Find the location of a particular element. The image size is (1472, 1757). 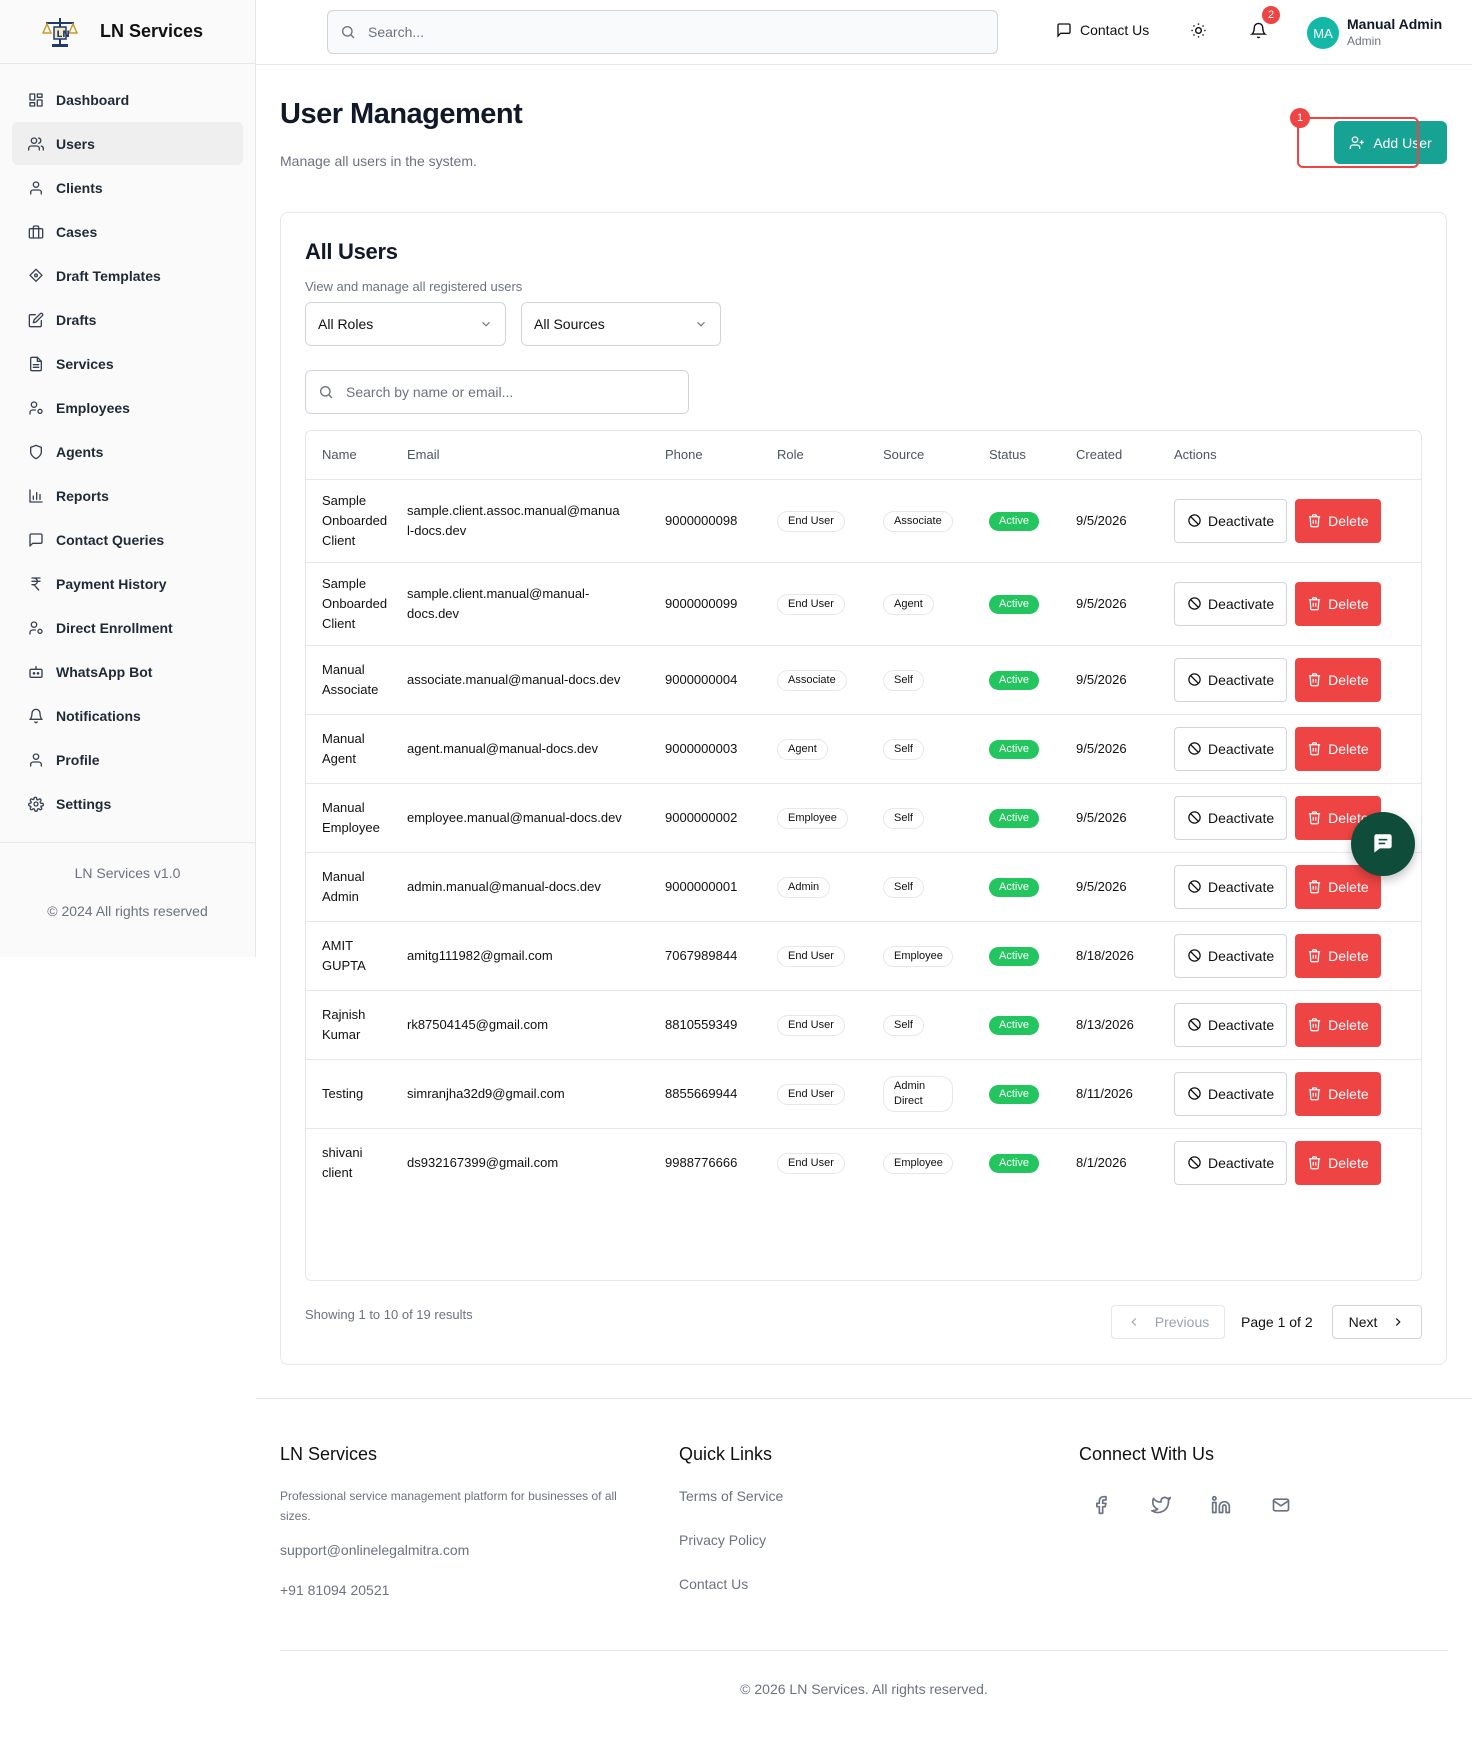

sidebar-item-employees: Employees is located at coordinates (127, 407).